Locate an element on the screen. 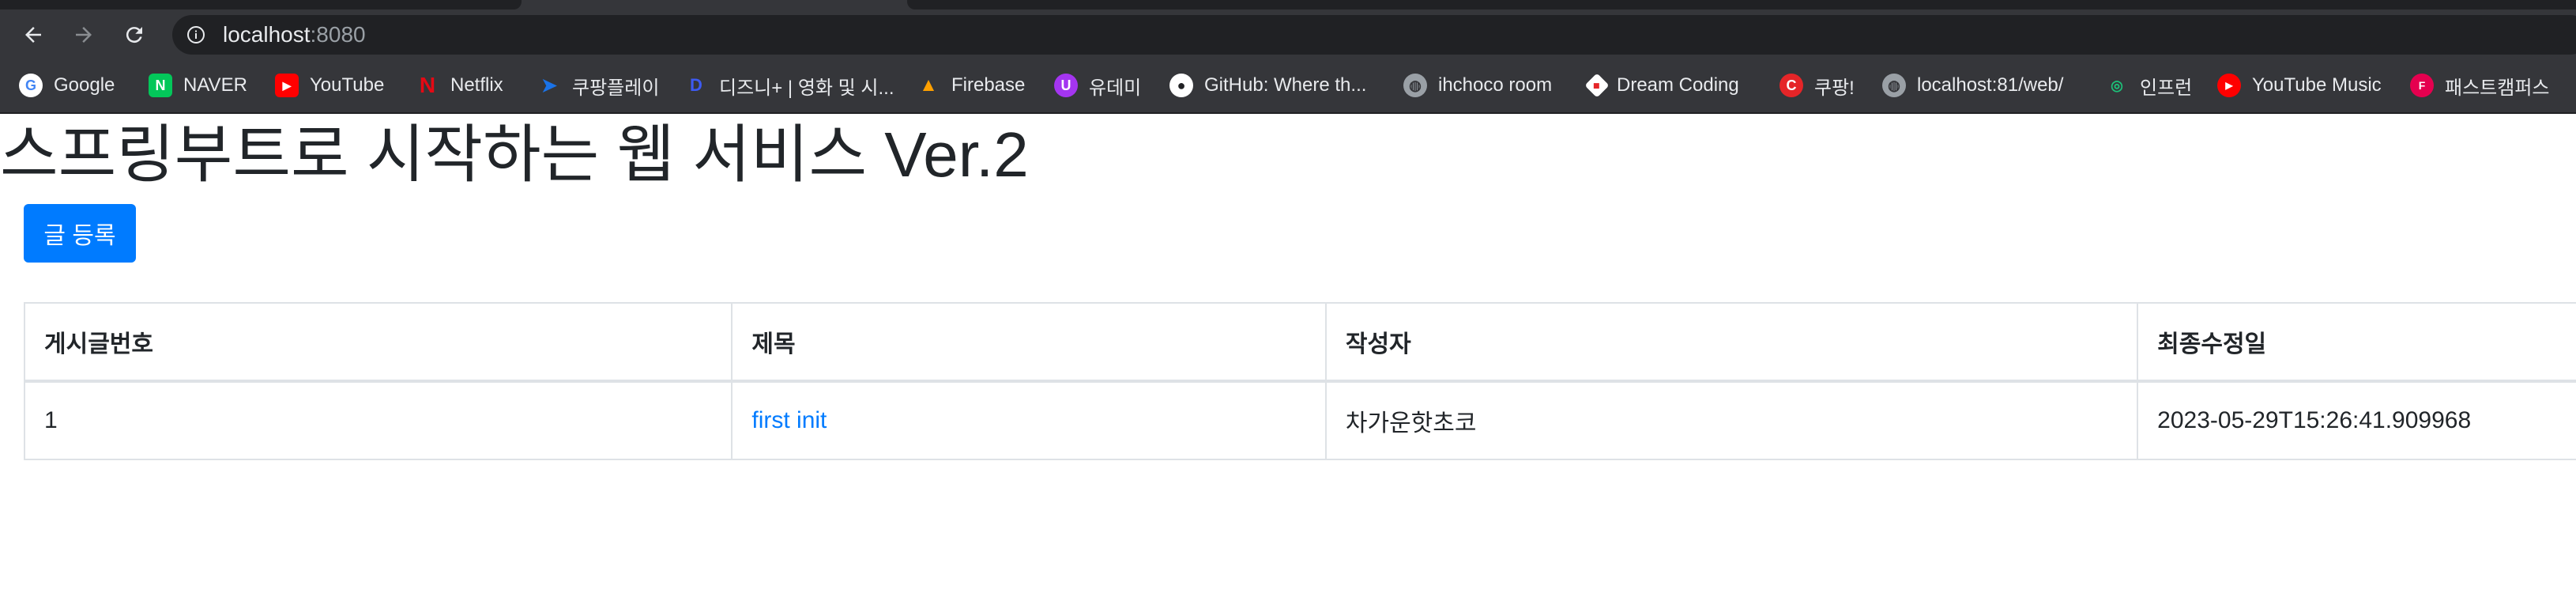 This screenshot has height=601, width=2576. column-header-title: 제목 is located at coordinates (1029, 342).